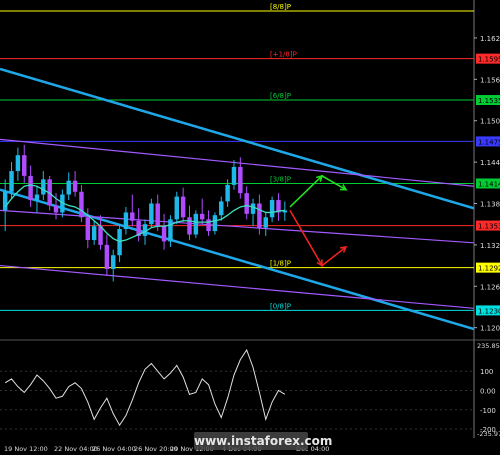  Describe the element at coordinates (114, 449) in the screenshot. I see `time-label: 26 Nov 04:00` at that location.